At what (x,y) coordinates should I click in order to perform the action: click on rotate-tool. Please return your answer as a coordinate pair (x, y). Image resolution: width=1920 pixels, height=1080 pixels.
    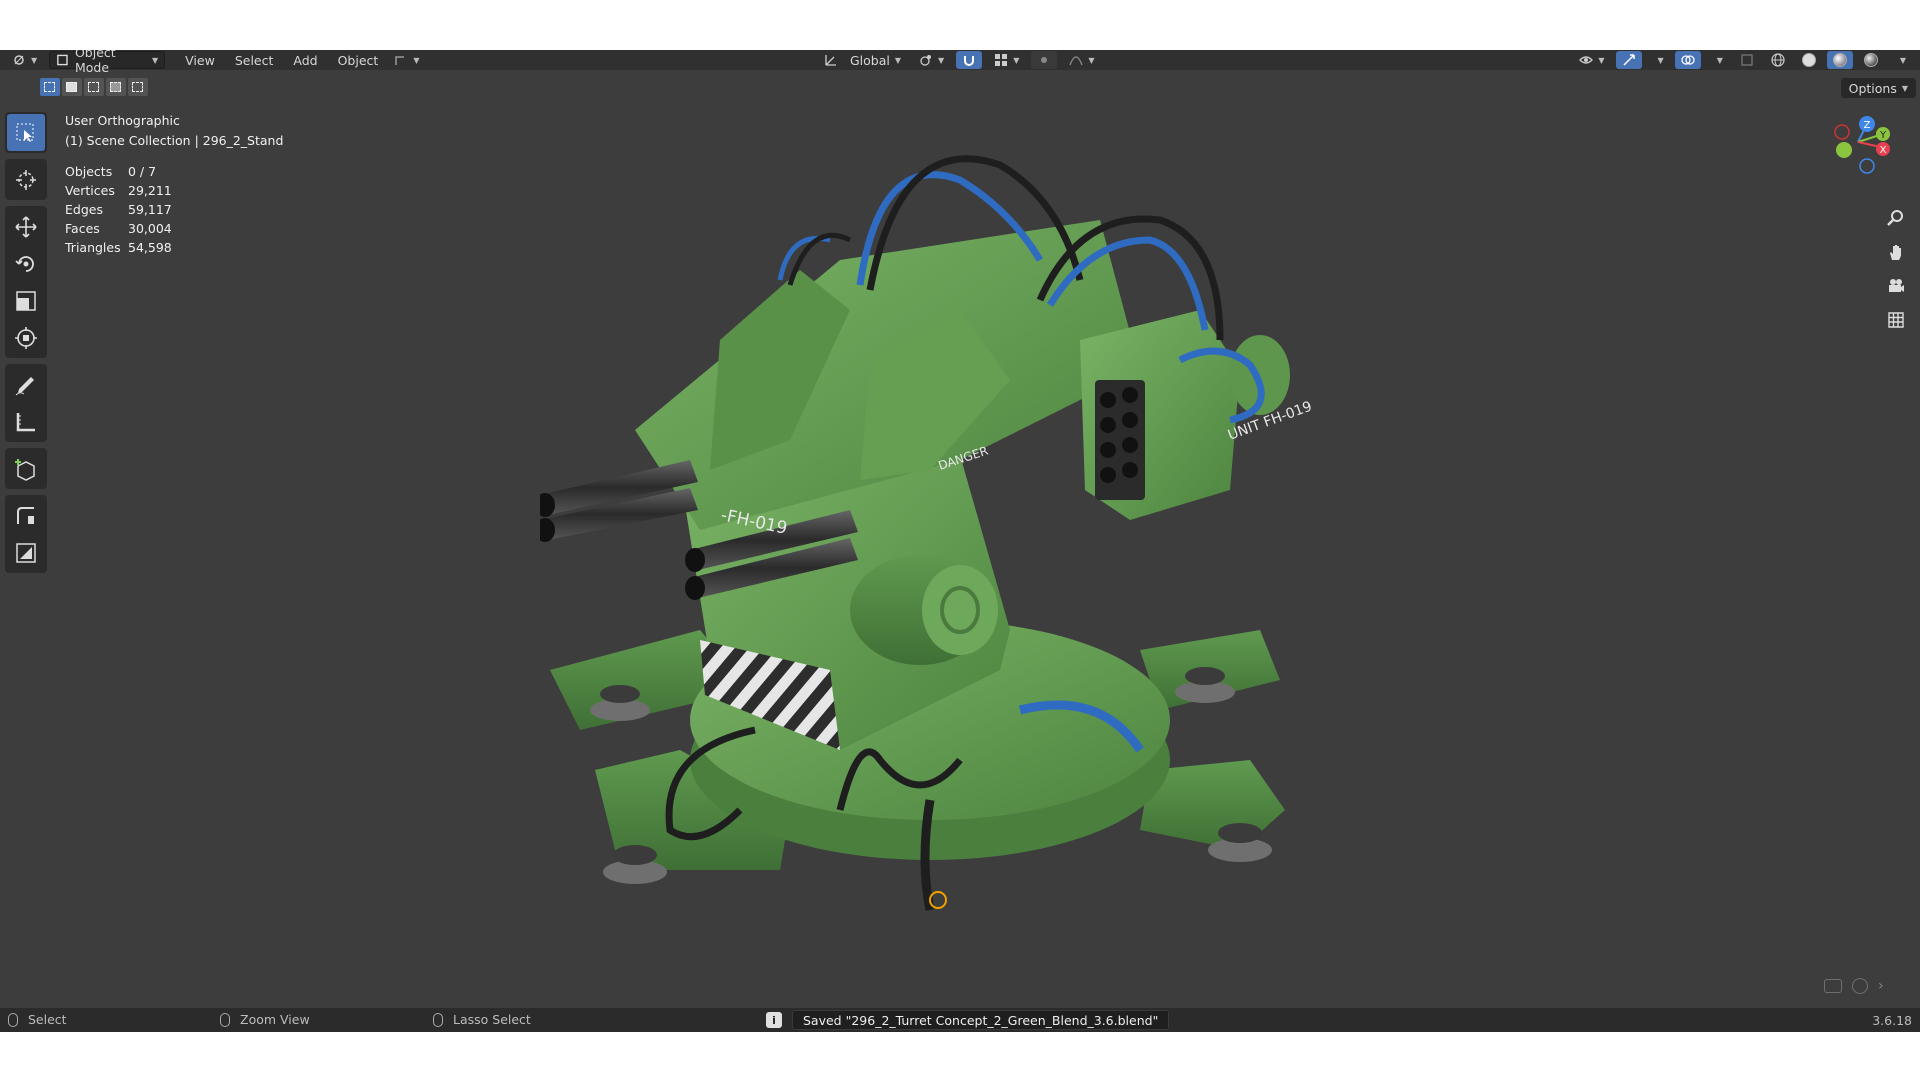
    Looking at the image, I should click on (26, 263).